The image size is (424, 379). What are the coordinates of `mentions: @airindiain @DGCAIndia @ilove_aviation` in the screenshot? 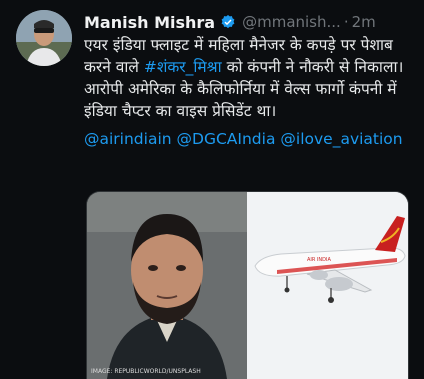 It's located at (252, 139).